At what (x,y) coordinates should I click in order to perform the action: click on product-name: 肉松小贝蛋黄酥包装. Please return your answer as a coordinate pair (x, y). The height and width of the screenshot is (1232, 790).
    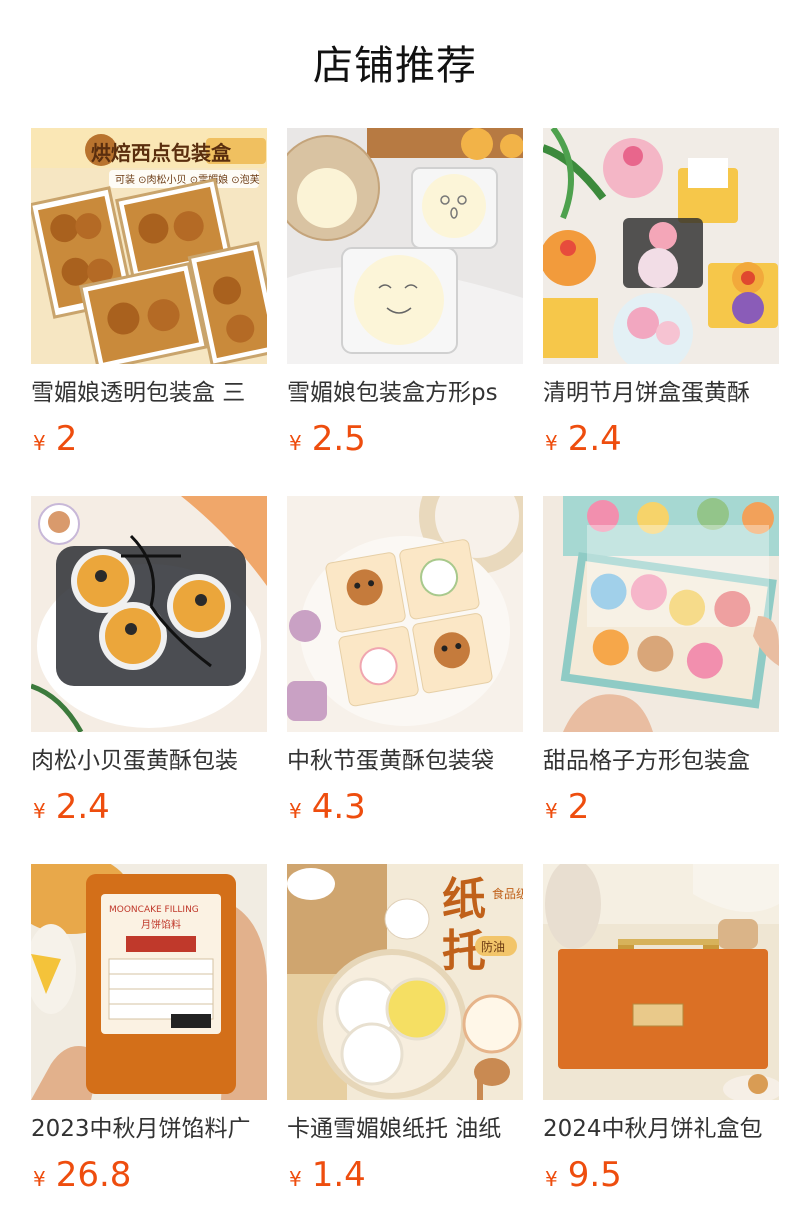
    Looking at the image, I should click on (149, 761).